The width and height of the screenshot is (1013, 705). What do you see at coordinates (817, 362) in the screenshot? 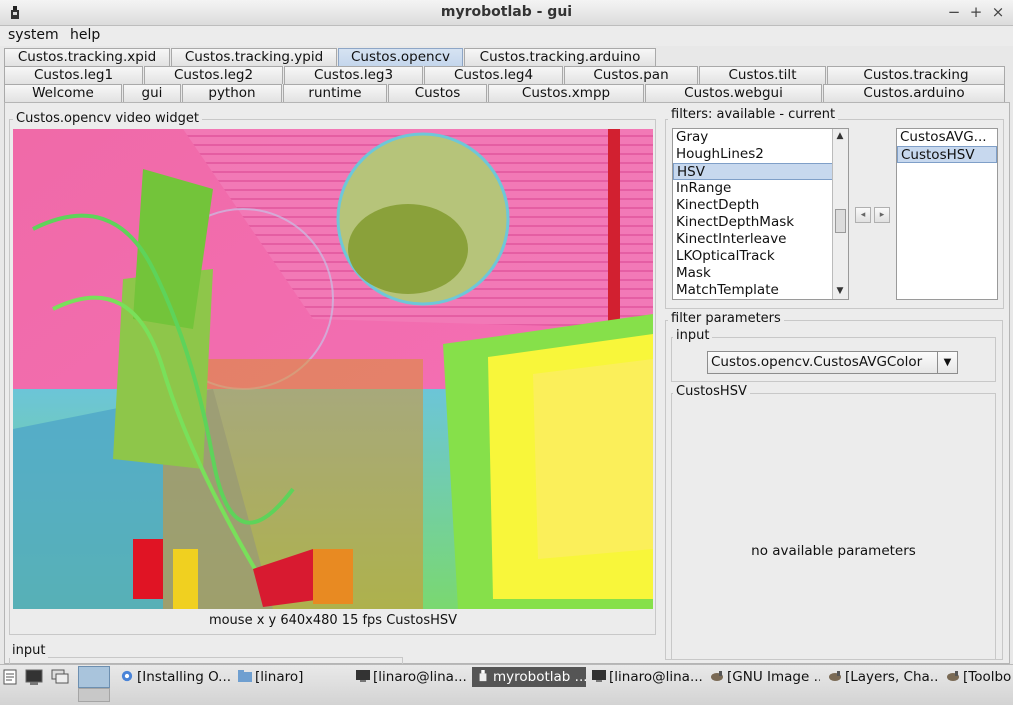
I see `input-source-value: Custos.opencv.CustosAVGColor` at bounding box center [817, 362].